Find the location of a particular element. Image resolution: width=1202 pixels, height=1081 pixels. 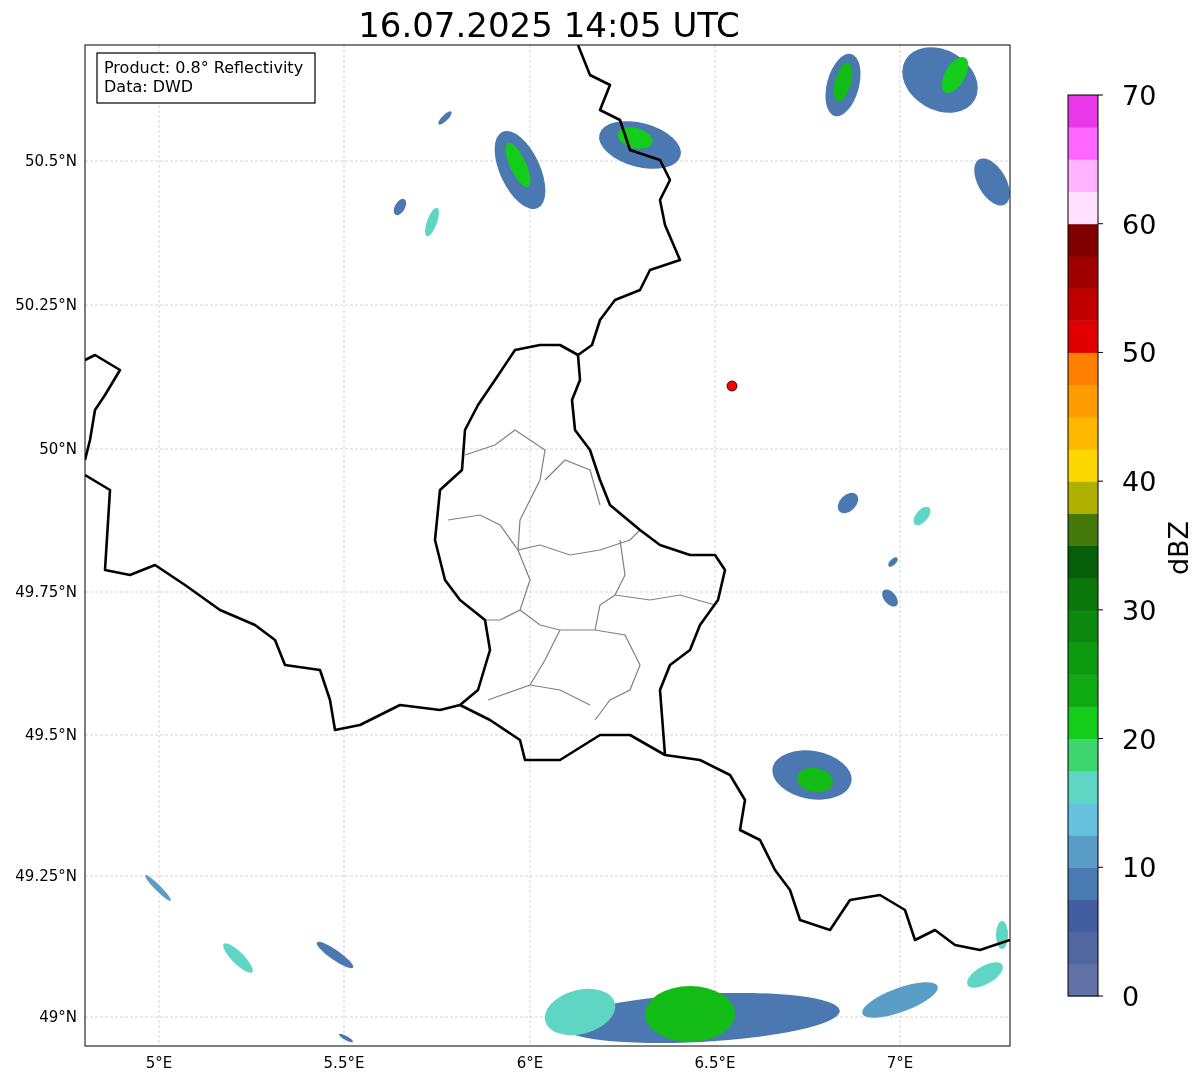

y-tick-label: 49°N is located at coordinates (58, 1017).